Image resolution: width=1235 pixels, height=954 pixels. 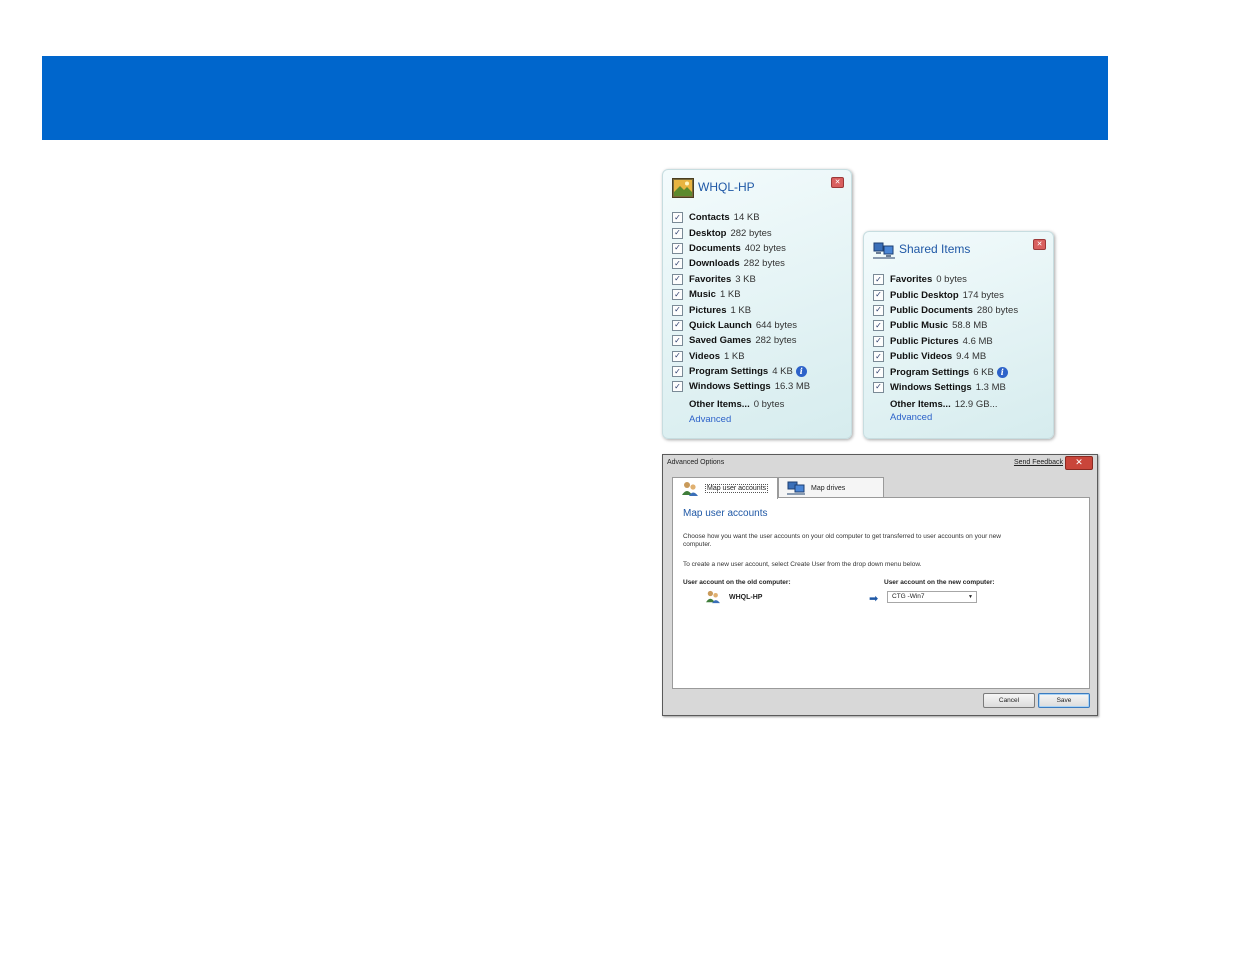 I want to click on list-item: ✓ Pictures 1 KB, so click(x=741, y=309).